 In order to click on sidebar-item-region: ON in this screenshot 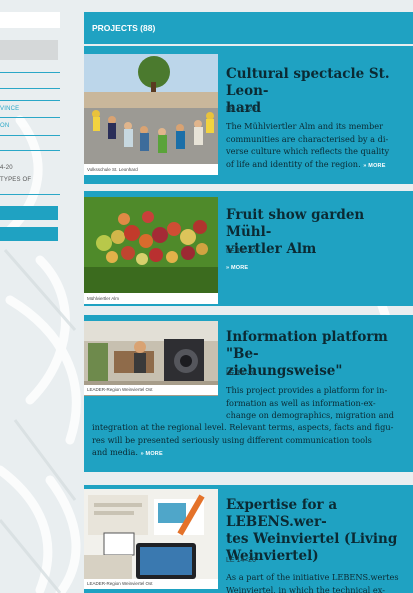, I will do `click(4, 126)`.